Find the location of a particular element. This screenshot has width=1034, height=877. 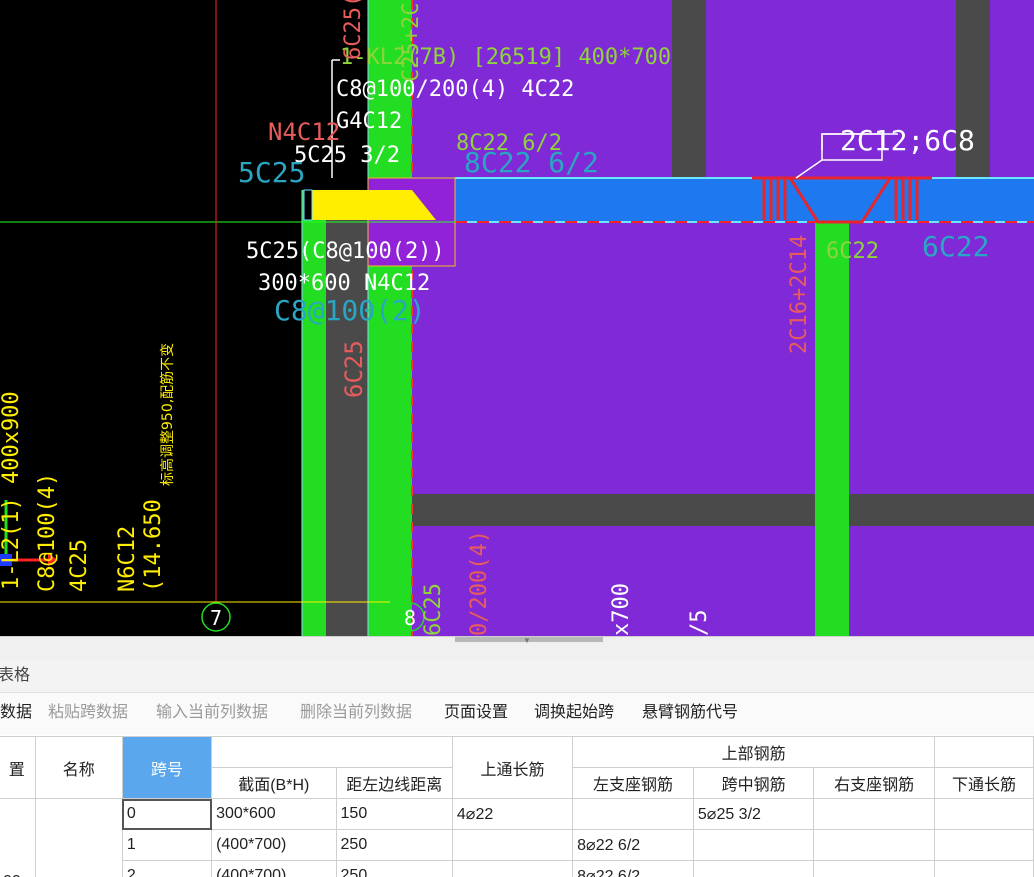

header-section: 截面(B*H) is located at coordinates (274, 783).